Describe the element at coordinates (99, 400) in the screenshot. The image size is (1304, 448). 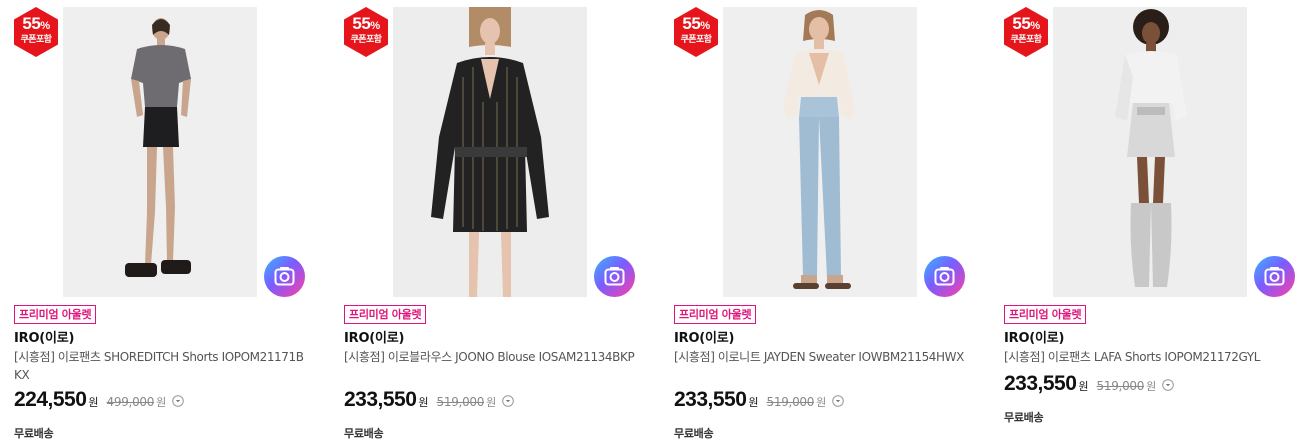
I see `price-row: 224,550 원 499,000 원` at that location.